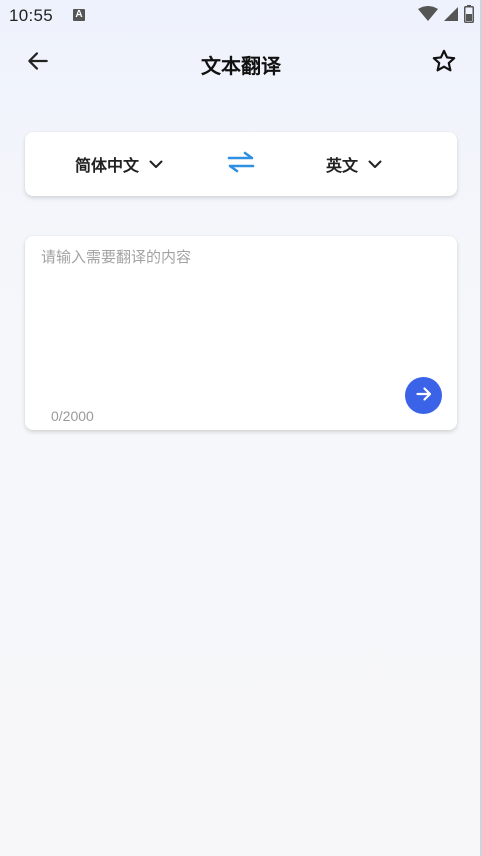 The width and height of the screenshot is (482, 856). I want to click on page-title: 文本翻译, so click(241, 66).